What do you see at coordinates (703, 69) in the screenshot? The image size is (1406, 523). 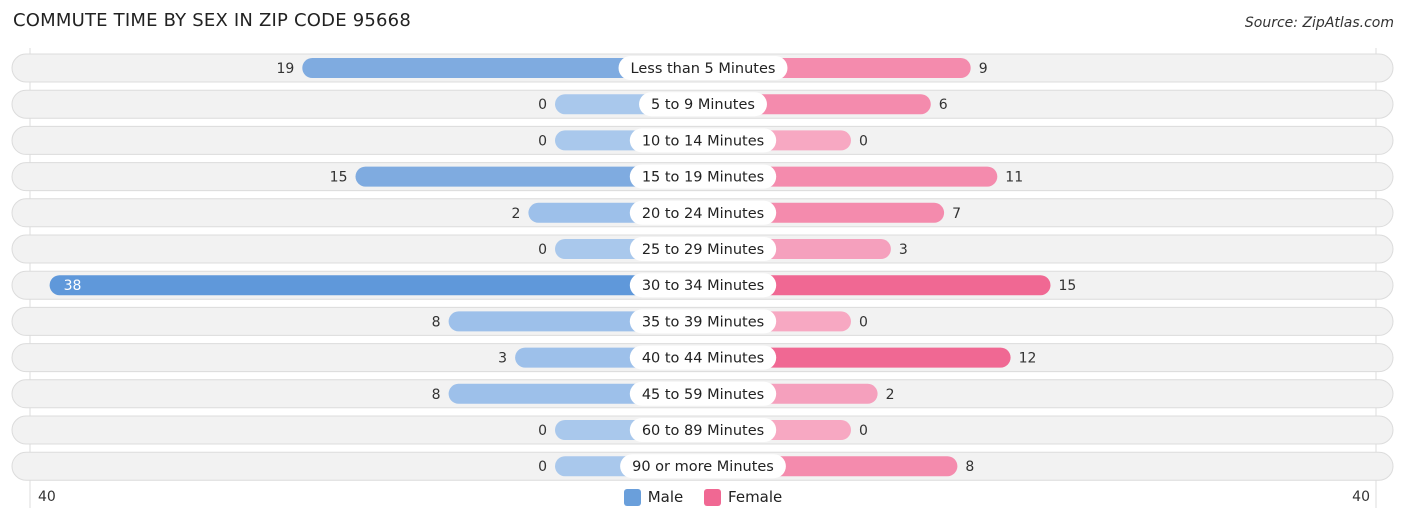 I see `category-label: Less than 5 Minutes` at bounding box center [703, 69].